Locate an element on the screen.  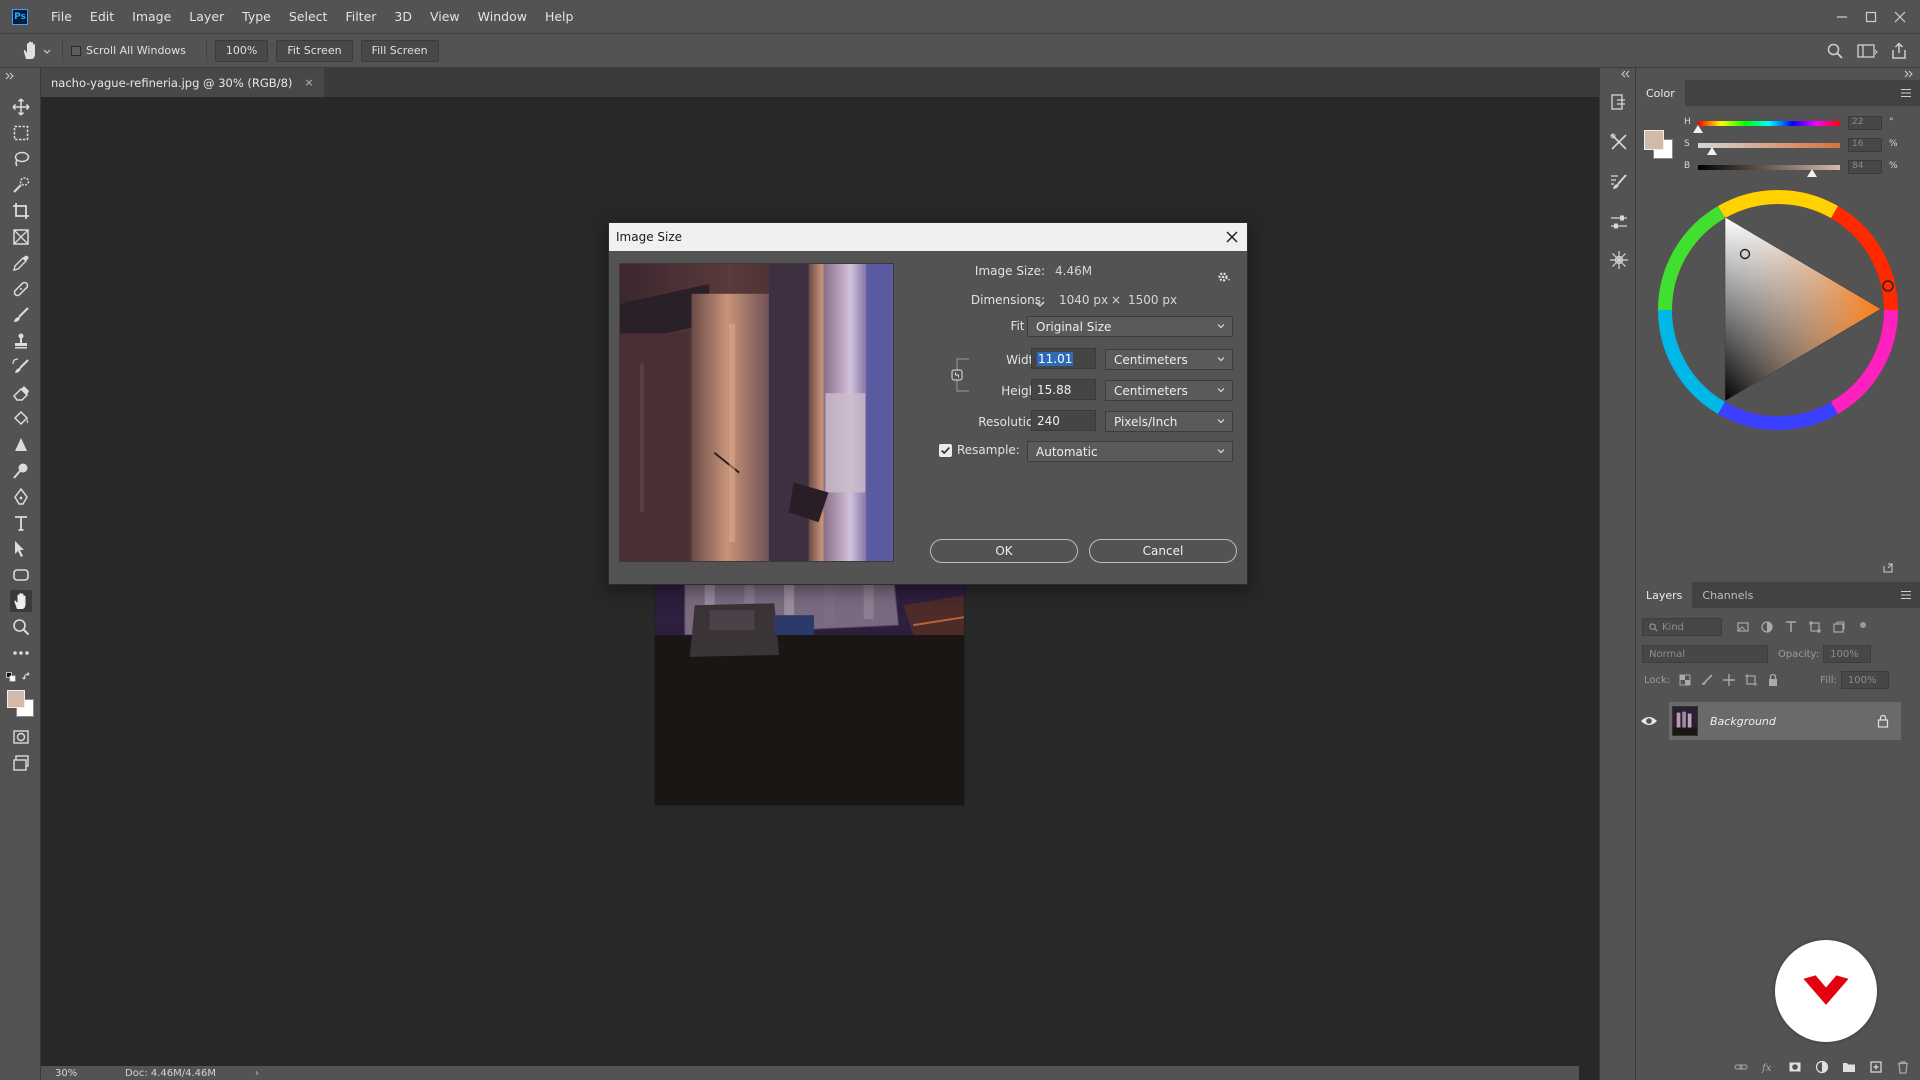
image-preview is located at coordinates (756, 412).